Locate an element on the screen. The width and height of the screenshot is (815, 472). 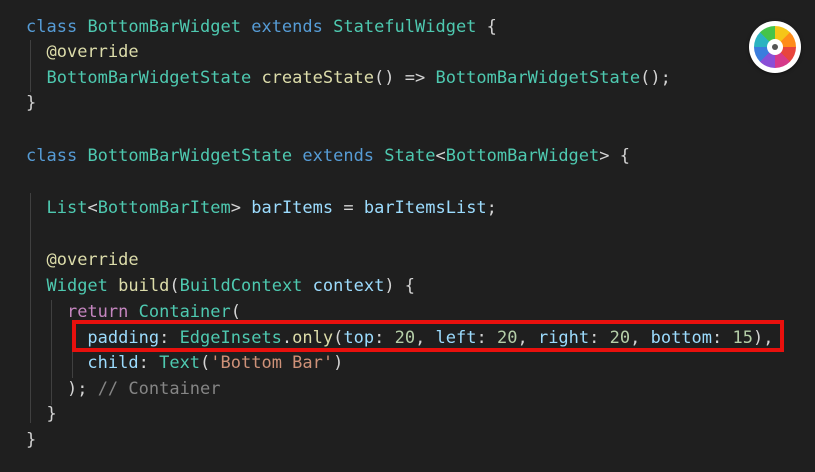
code-line-14: } is located at coordinates (31, 440).